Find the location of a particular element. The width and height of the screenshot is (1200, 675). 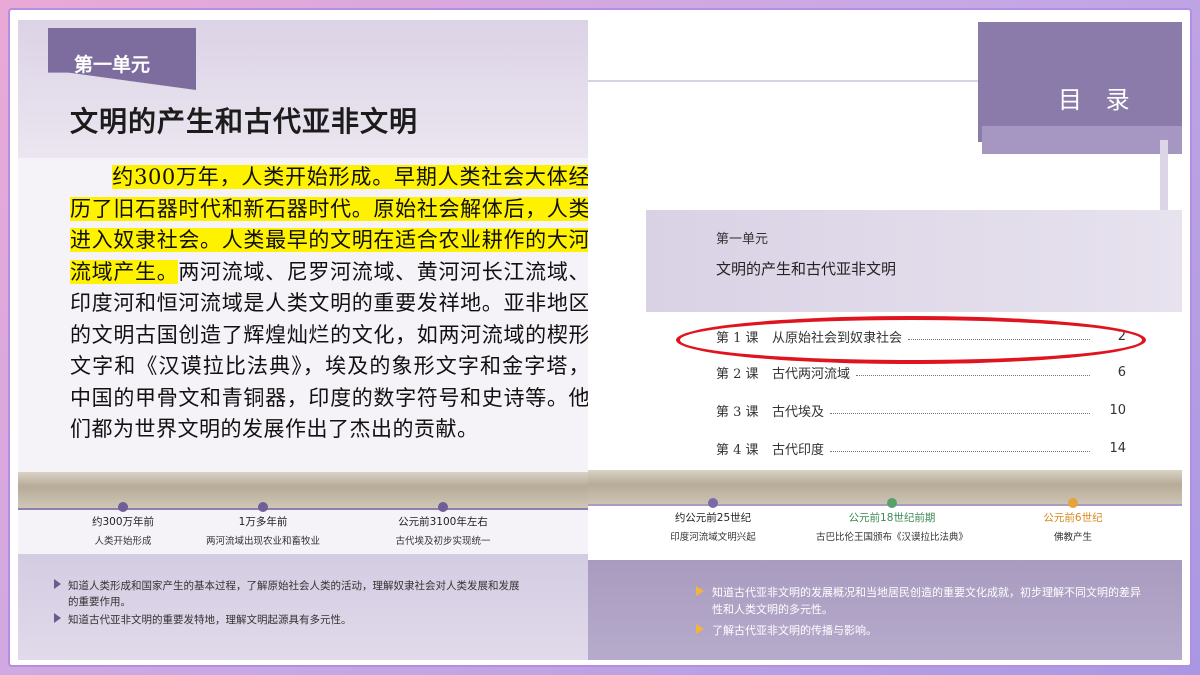

toc-lesson-row: 第 4 课 古代印度 14 is located at coordinates (921, 448).